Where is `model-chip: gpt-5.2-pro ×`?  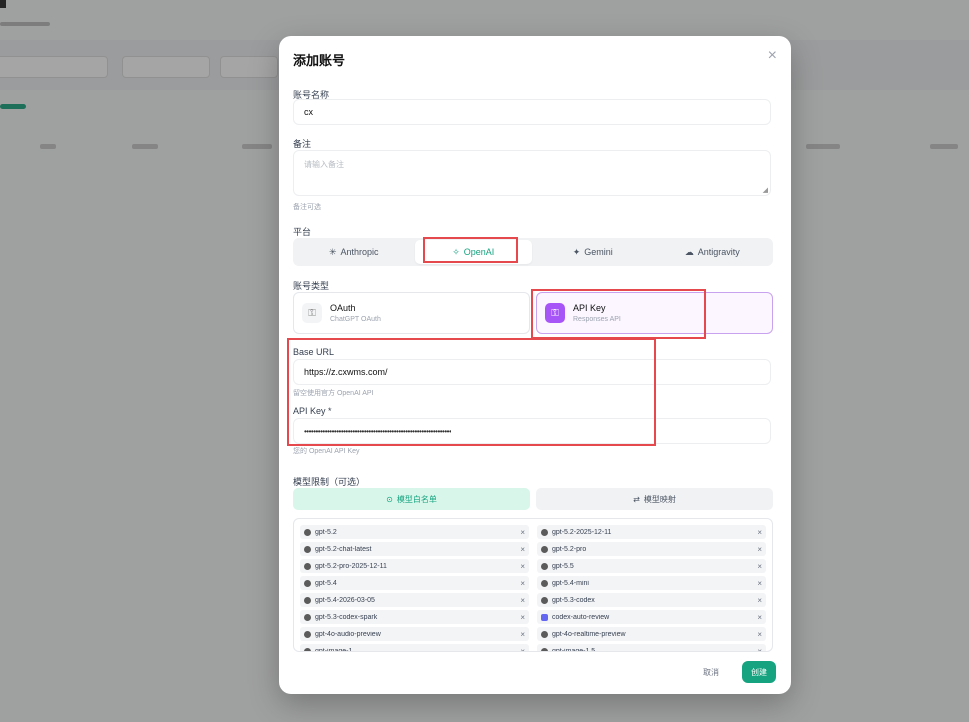
model-chip: gpt-5.2-pro × is located at coordinates (651, 549).